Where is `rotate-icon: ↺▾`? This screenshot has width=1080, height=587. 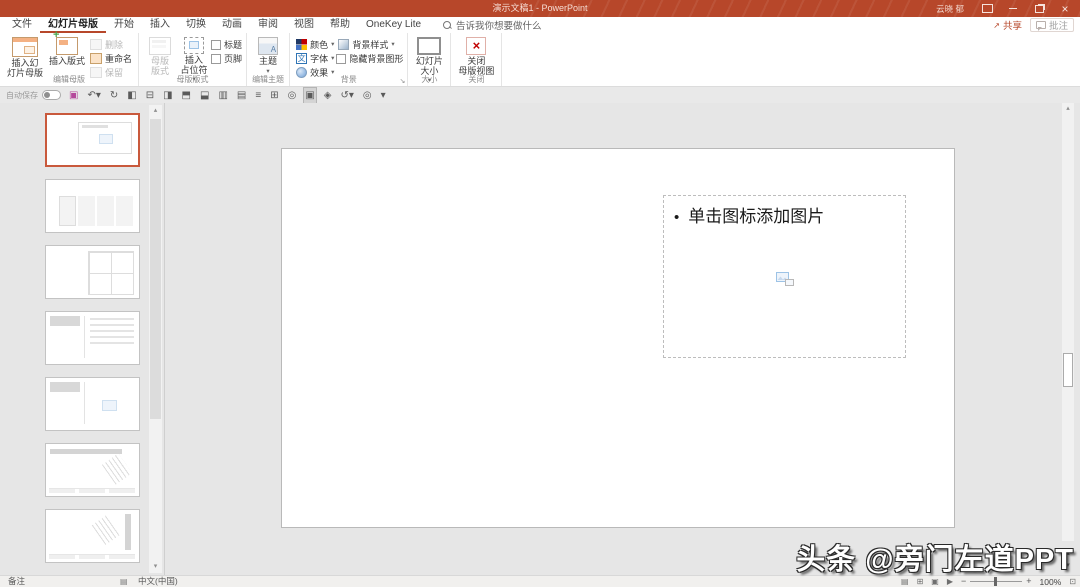
rotate-icon: ↺▾ is located at coordinates (346, 95).